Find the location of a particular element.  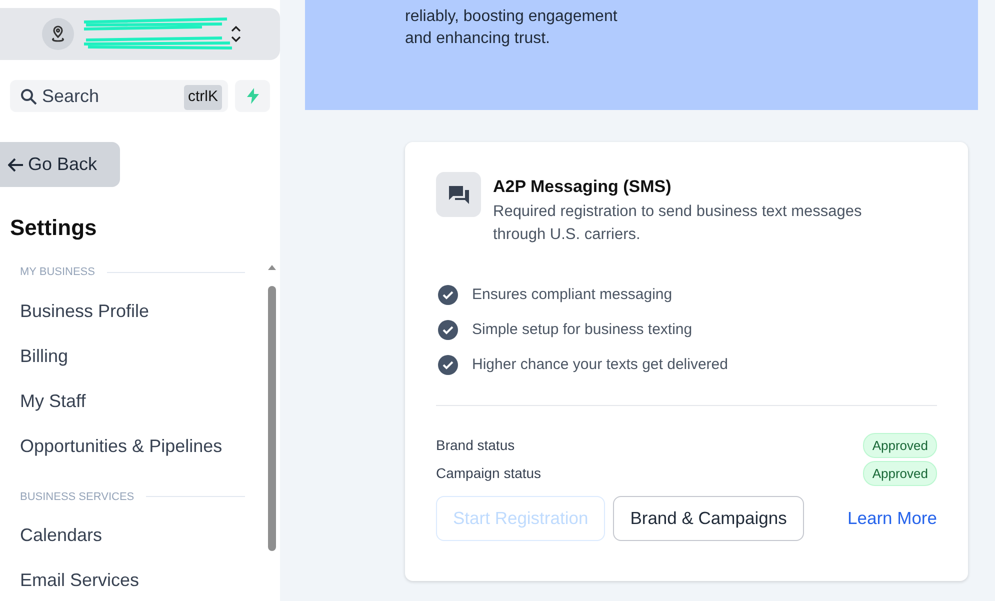

card-title: A2P Messaging (SMS) is located at coordinates (582, 187).